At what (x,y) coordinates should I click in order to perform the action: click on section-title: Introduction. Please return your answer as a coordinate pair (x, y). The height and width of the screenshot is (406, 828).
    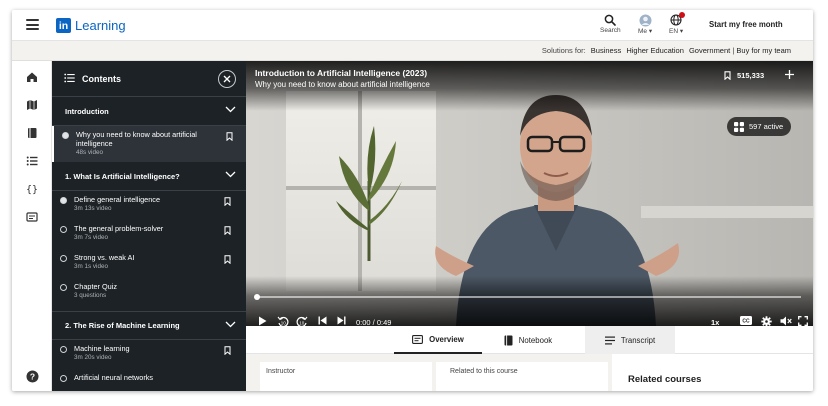
    Looking at the image, I should click on (87, 111).